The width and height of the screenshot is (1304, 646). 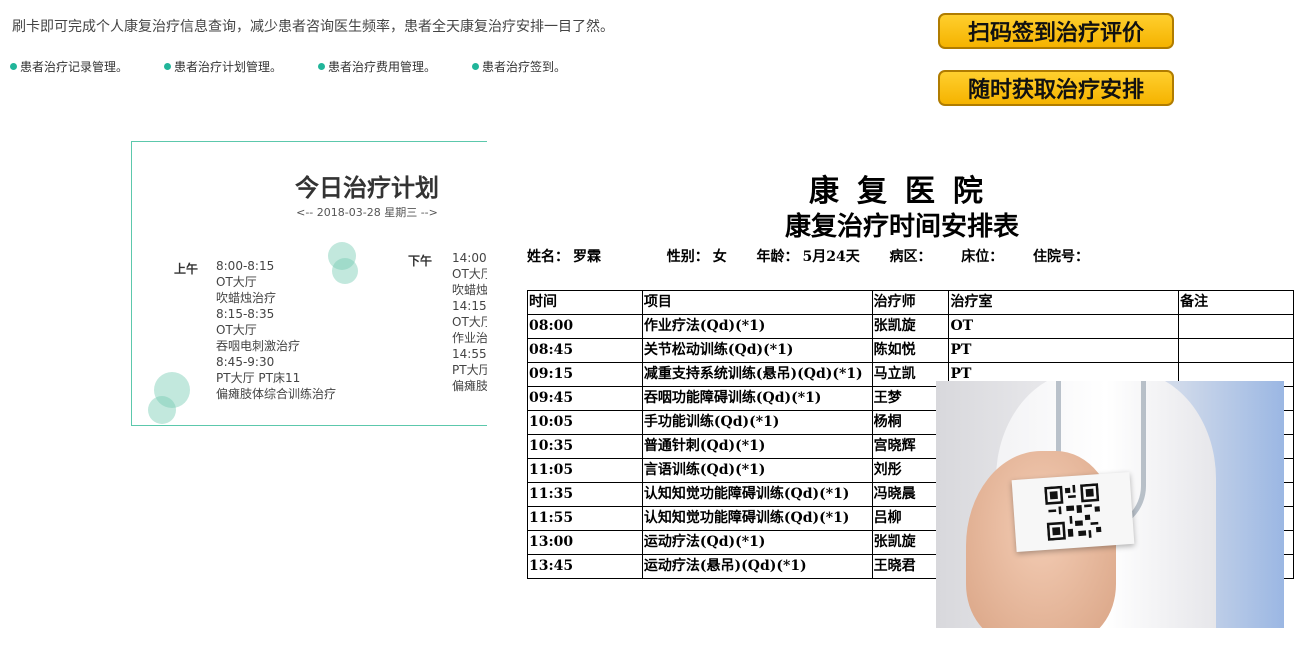 I want to click on table-cell: 08:45, so click(x=585, y=350).